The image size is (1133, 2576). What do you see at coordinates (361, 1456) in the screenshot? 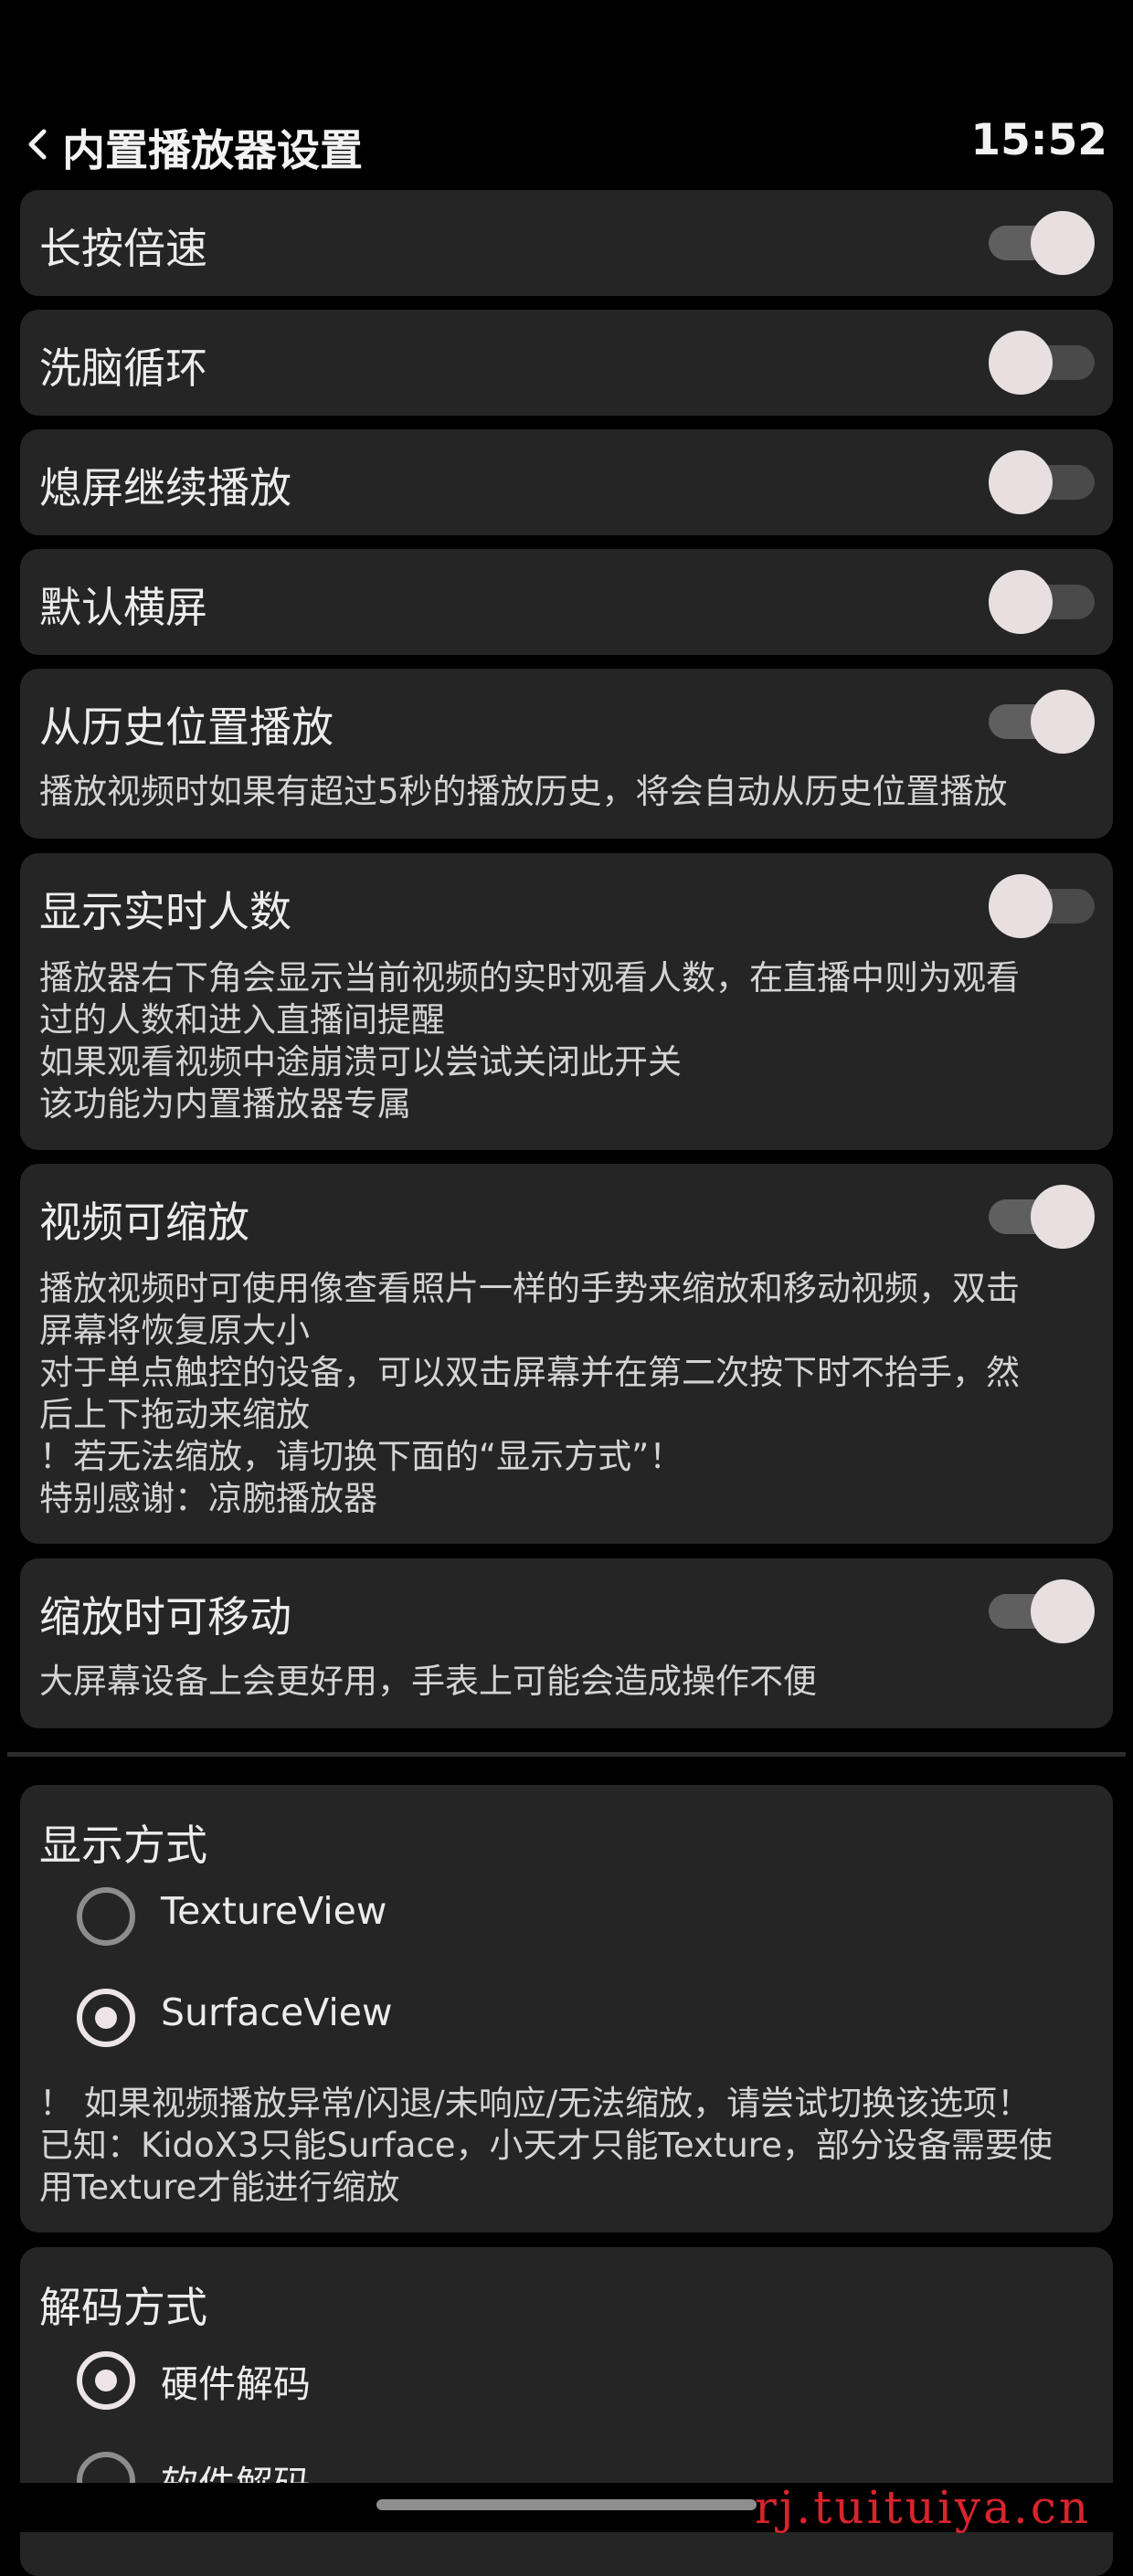
I see `description-line: ！若无法缩放，请切换下面的“显示方式”！` at bounding box center [361, 1456].